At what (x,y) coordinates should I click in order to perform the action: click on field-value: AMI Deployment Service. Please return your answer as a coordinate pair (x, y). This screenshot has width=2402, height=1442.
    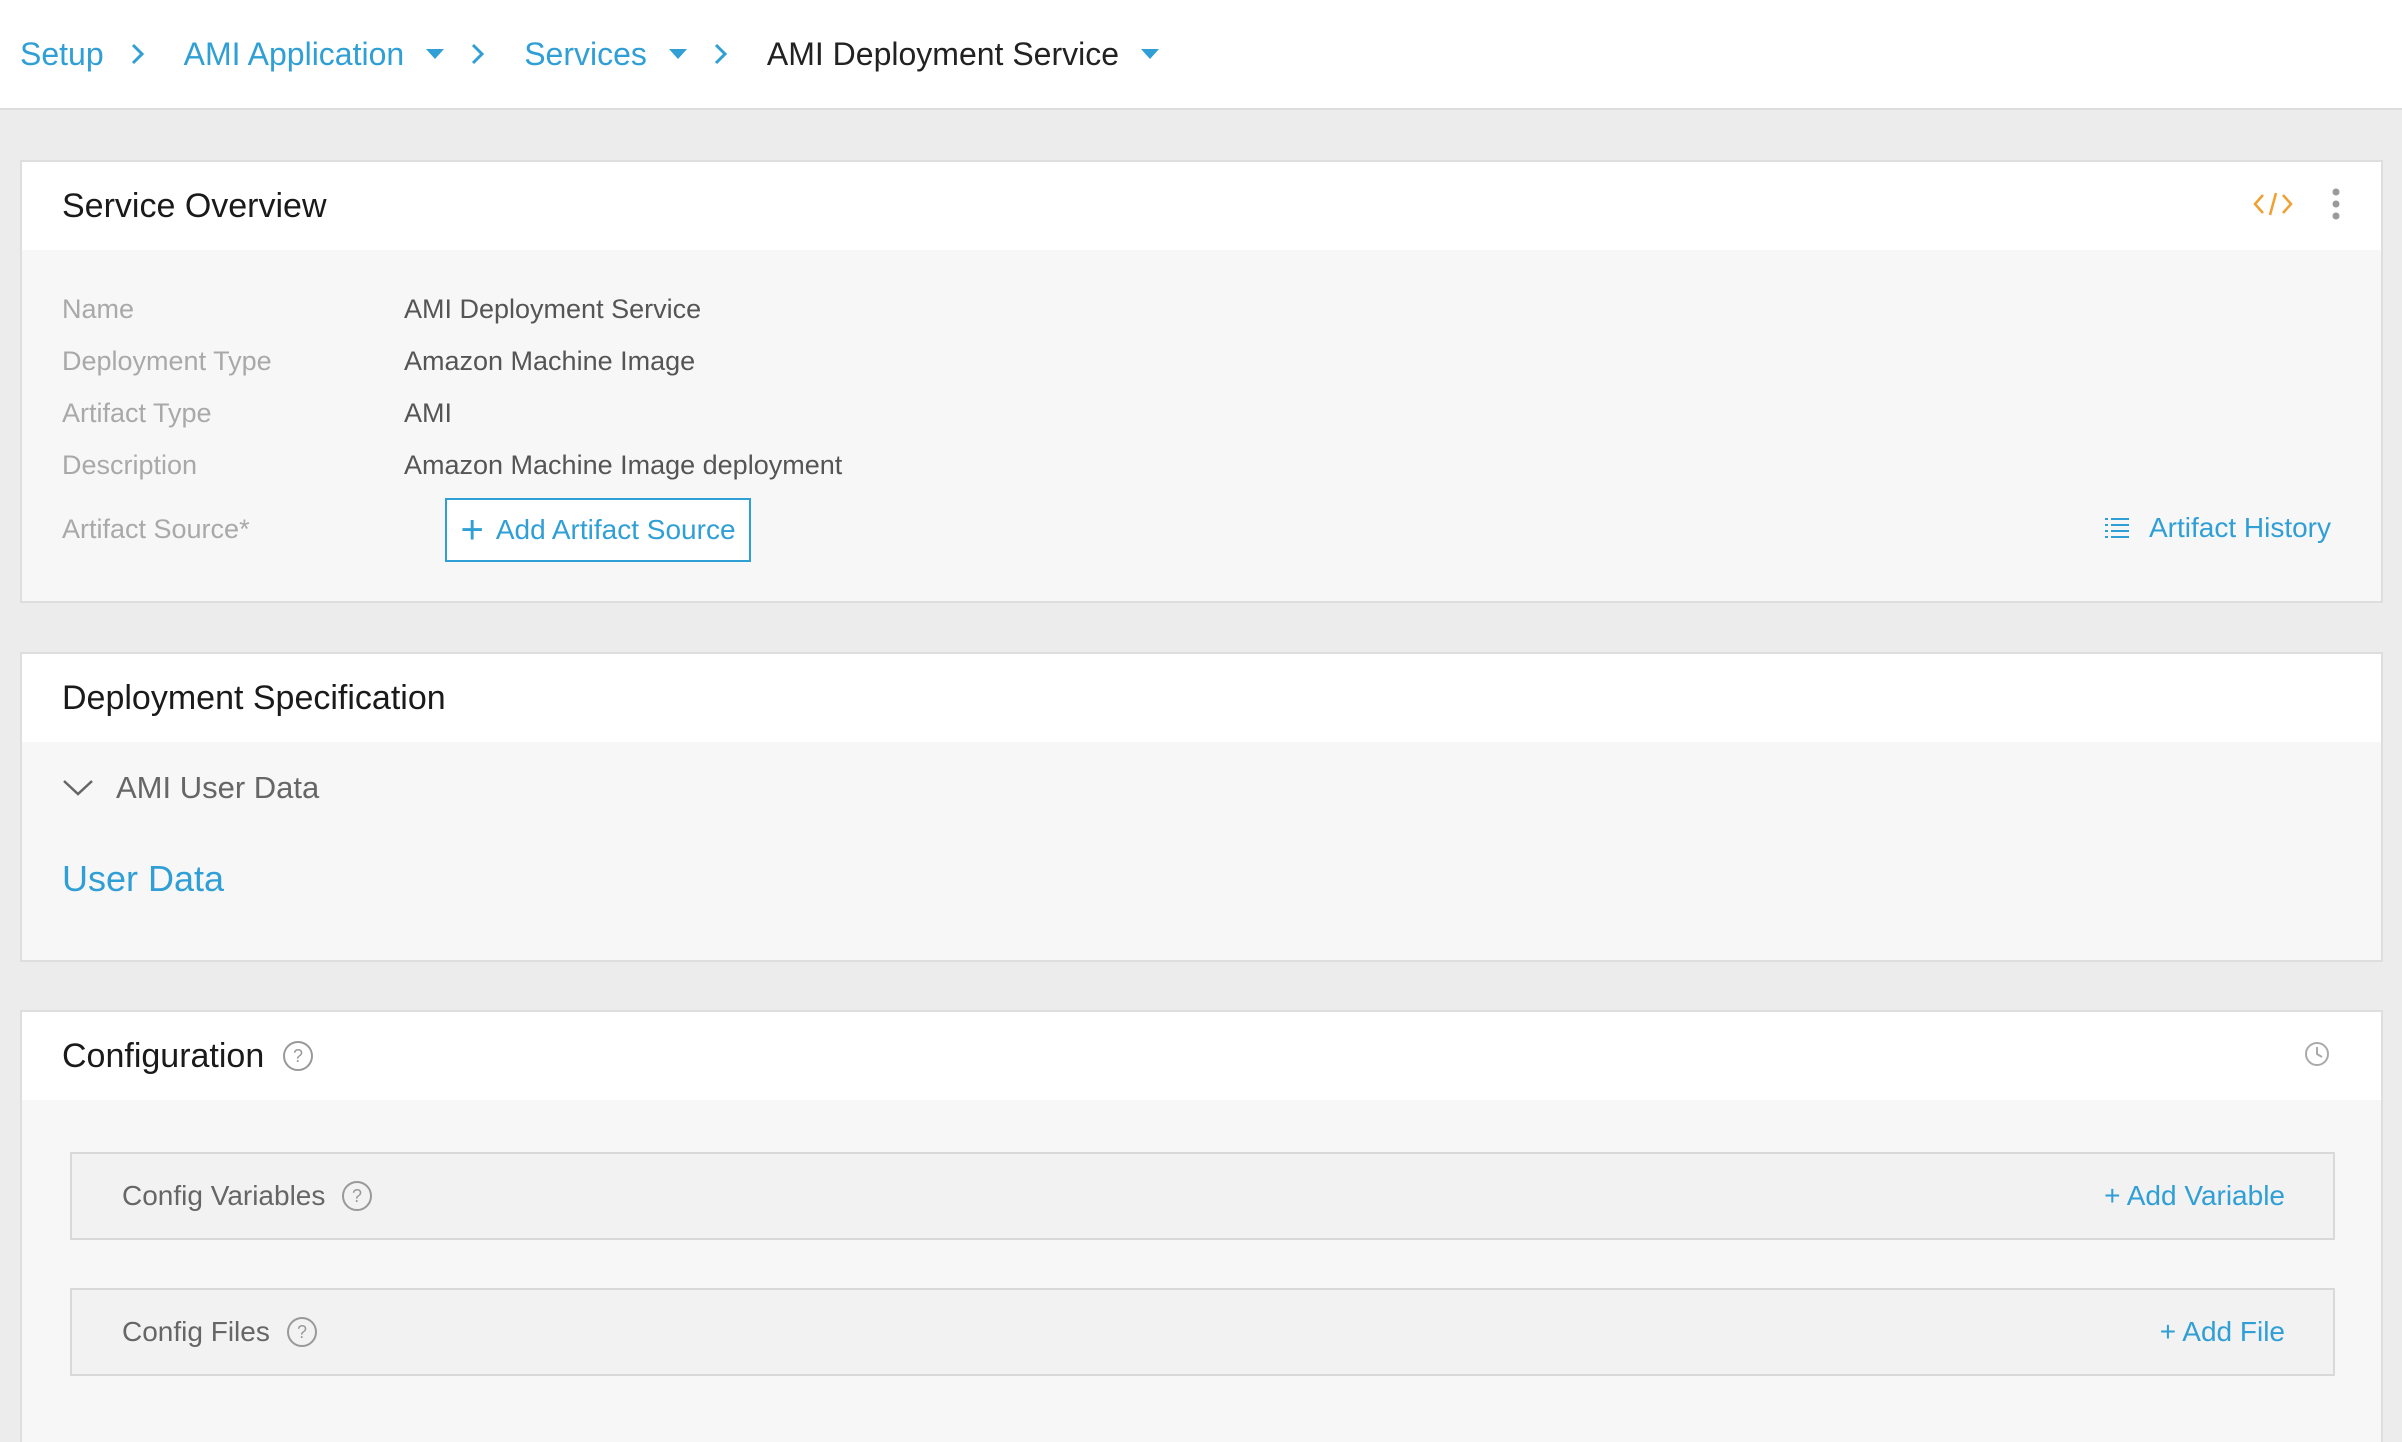
    Looking at the image, I should click on (553, 309).